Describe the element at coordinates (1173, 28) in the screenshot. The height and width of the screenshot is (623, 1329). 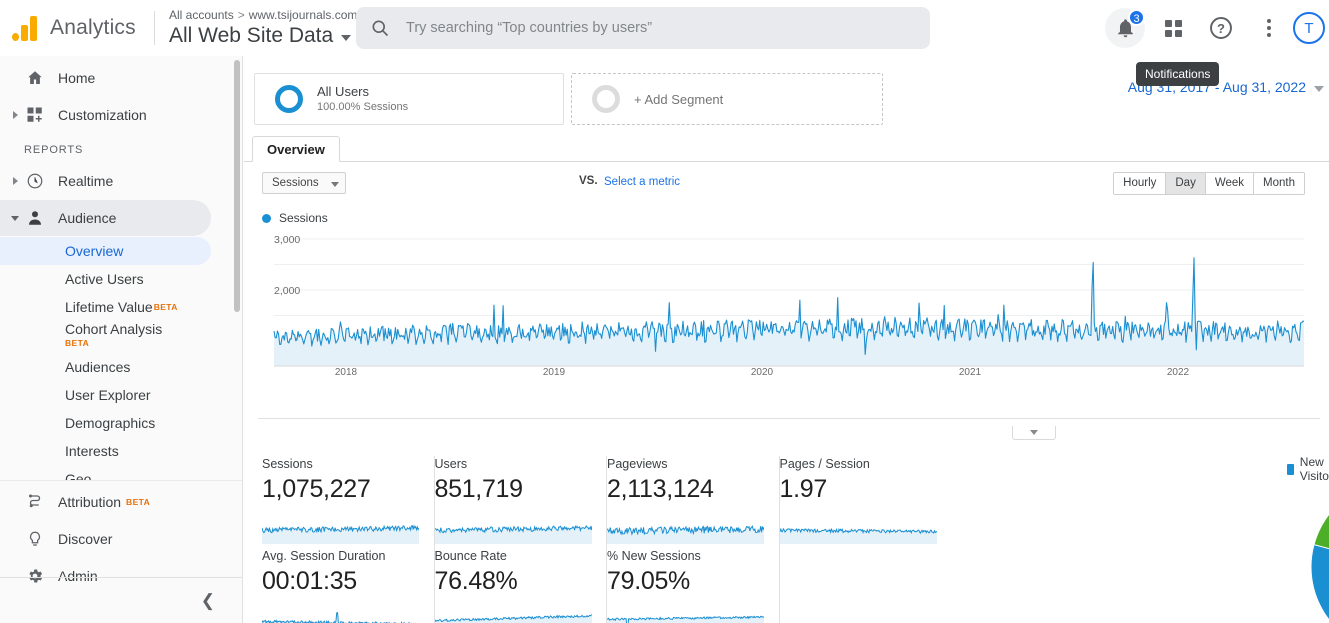
I see `apps-button` at that location.